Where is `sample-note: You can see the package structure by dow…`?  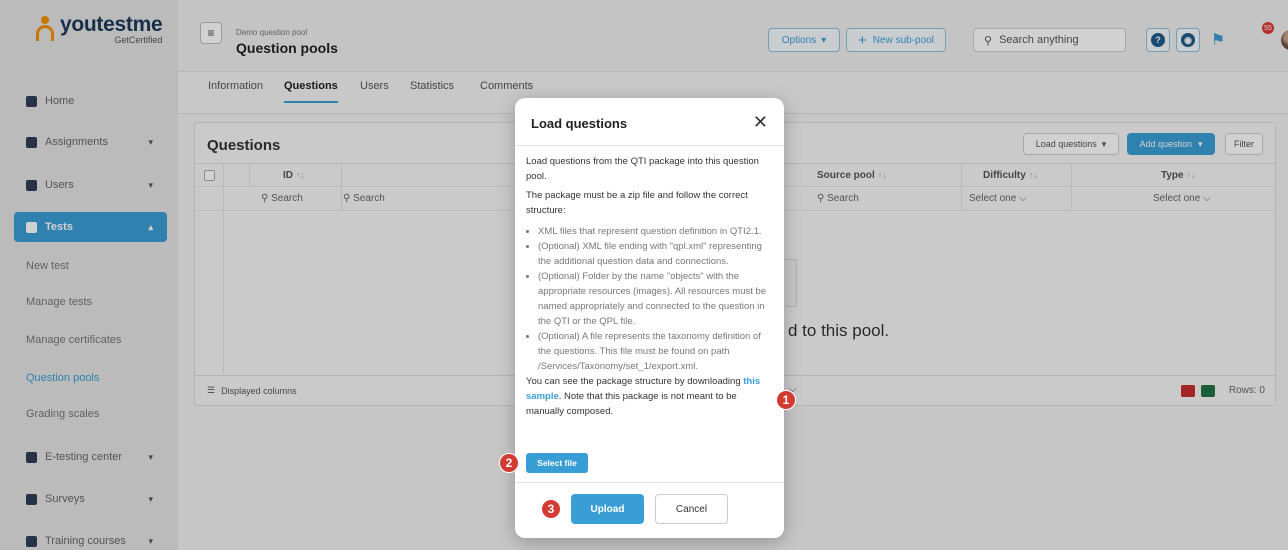
sample-note: You can see the package structure by dow… is located at coordinates (643, 396).